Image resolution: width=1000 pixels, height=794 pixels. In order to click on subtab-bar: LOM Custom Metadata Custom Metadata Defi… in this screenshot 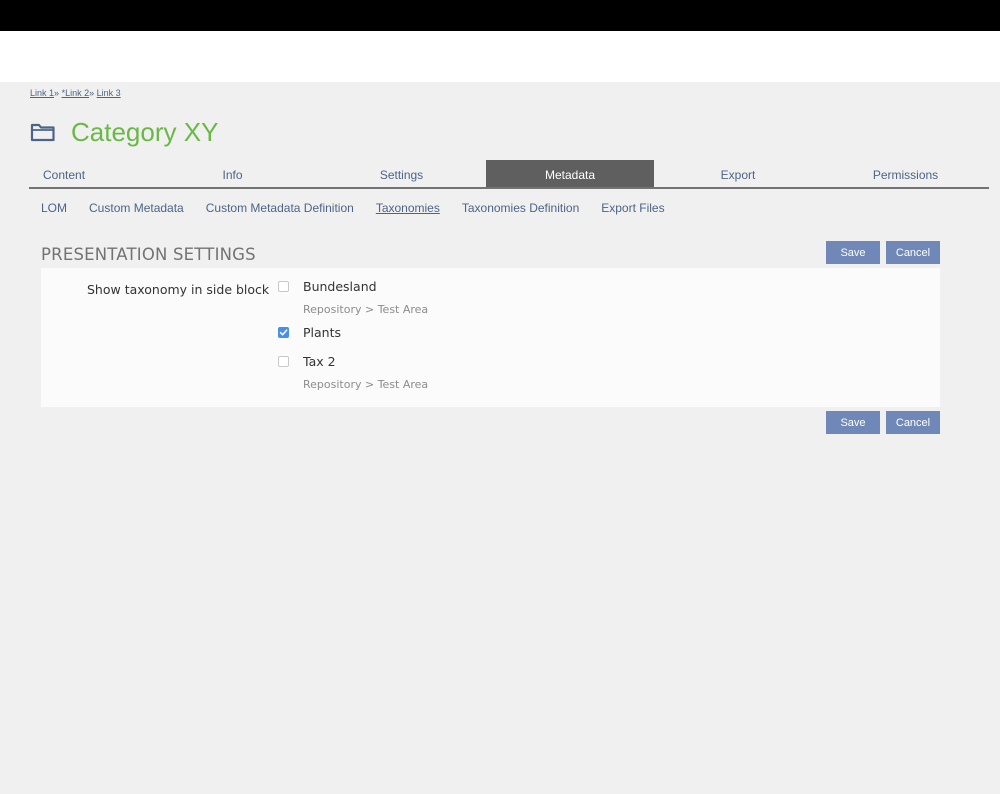, I will do `click(364, 208)`.